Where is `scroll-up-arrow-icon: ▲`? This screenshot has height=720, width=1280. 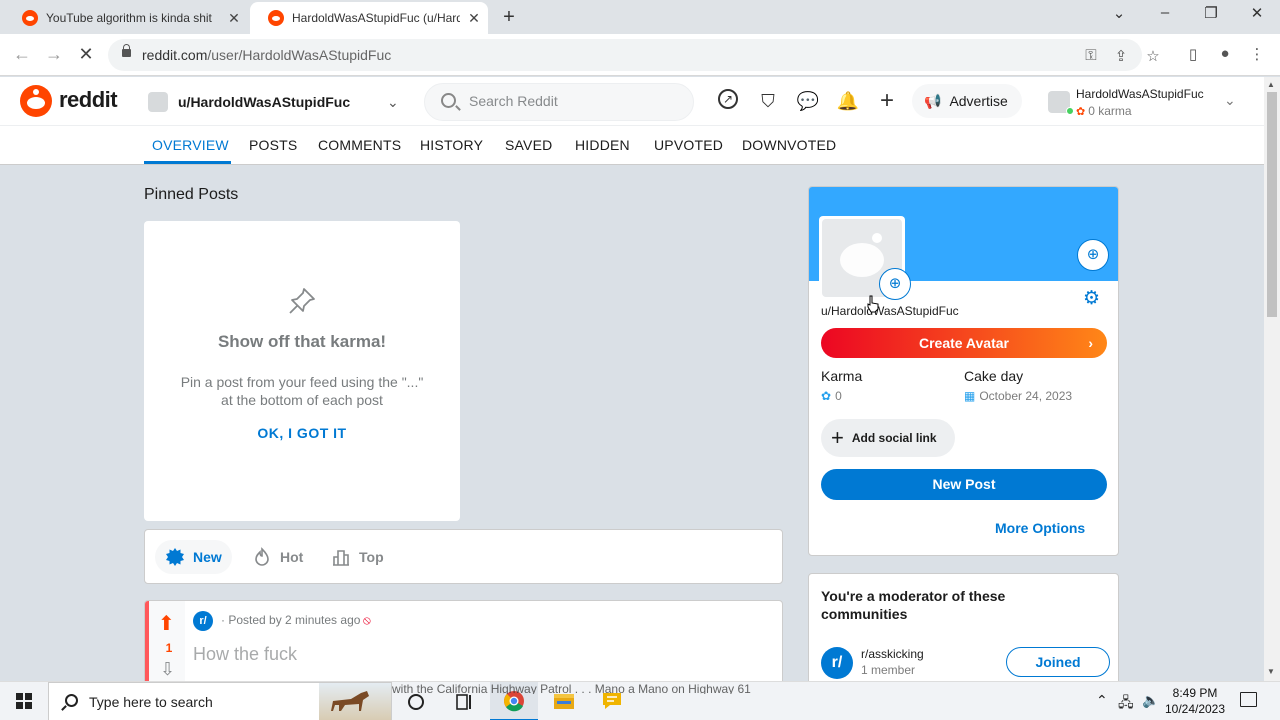 scroll-up-arrow-icon: ▲ is located at coordinates (1271, 84).